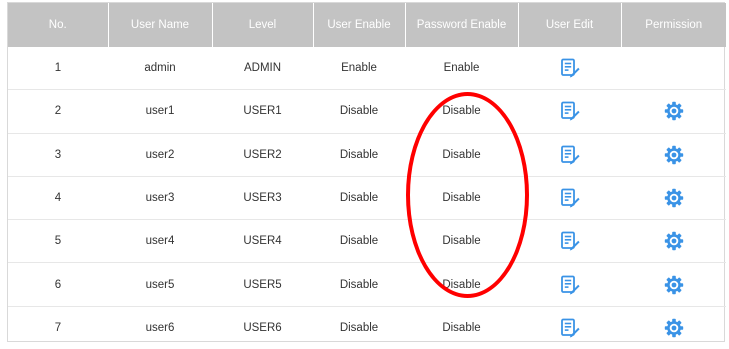 The width and height of the screenshot is (729, 349). What do you see at coordinates (262, 327) in the screenshot?
I see `cell-level: USER6` at bounding box center [262, 327].